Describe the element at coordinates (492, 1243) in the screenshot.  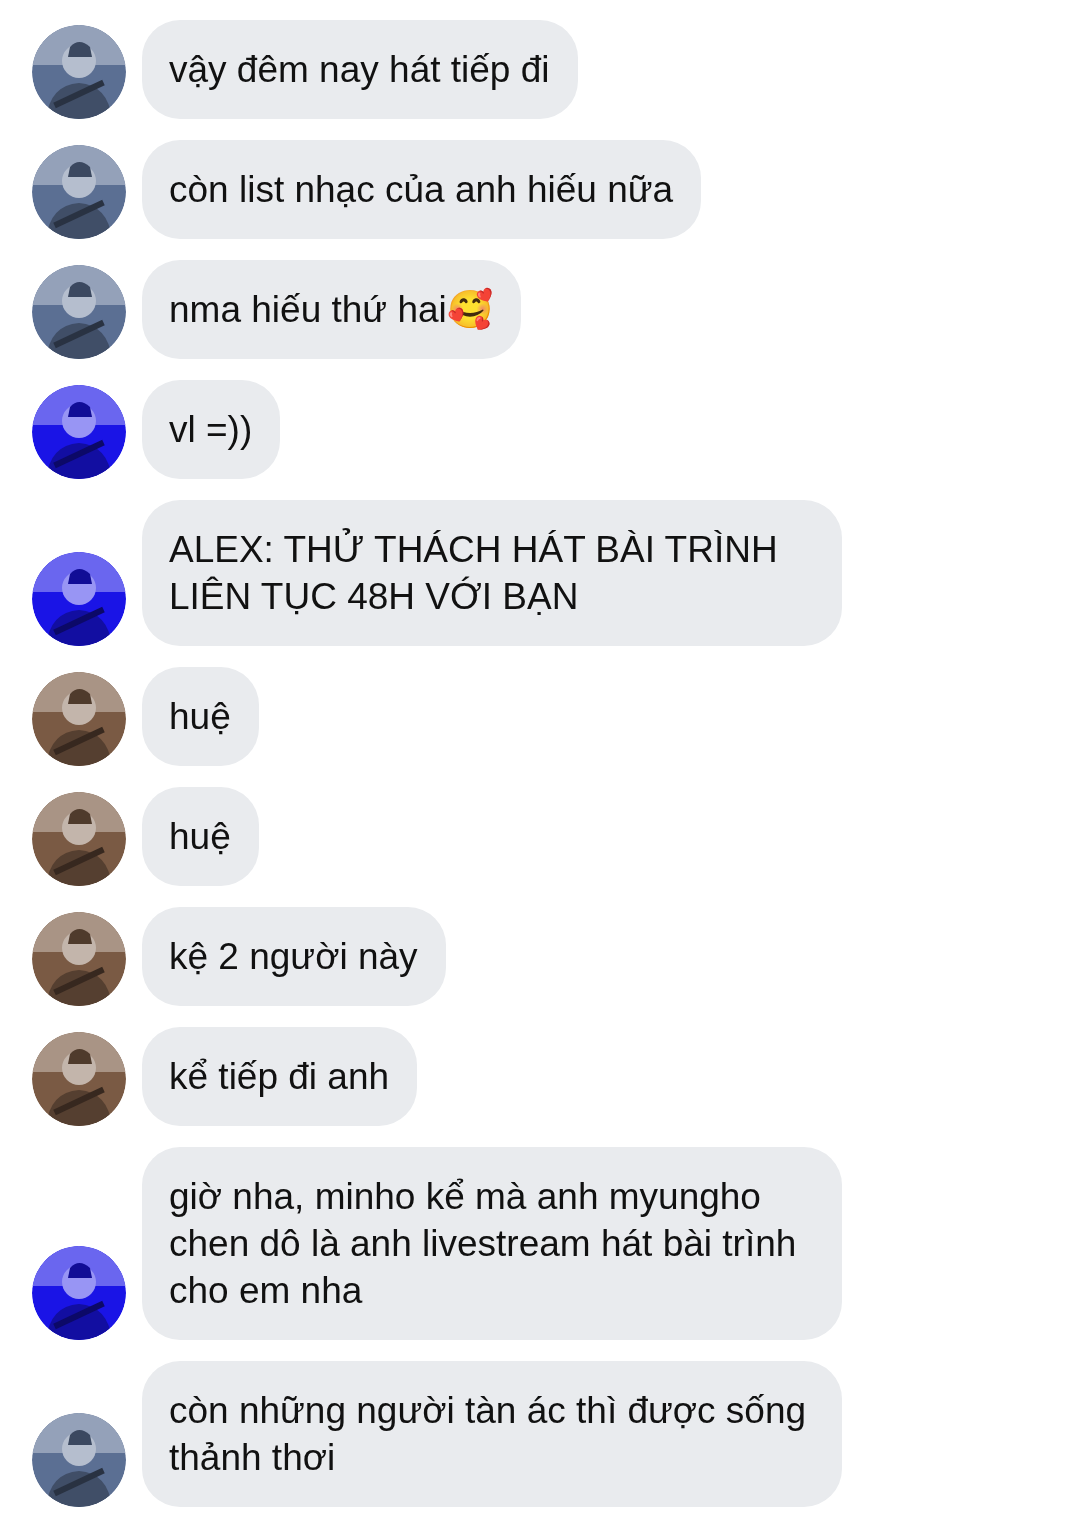
I see `message-bubble: giờ nha, minho kể mà anh myungho chen dô là anh livestream hát bài trình cho em nha` at that location.